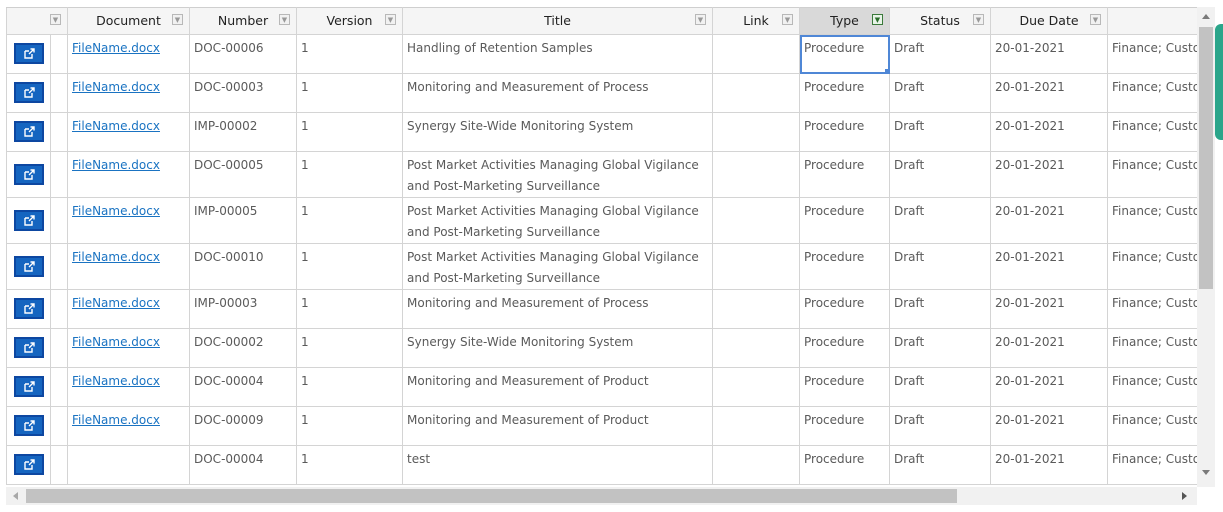  What do you see at coordinates (243, 54) in the screenshot?
I see `number-cell: DOC-00006` at bounding box center [243, 54].